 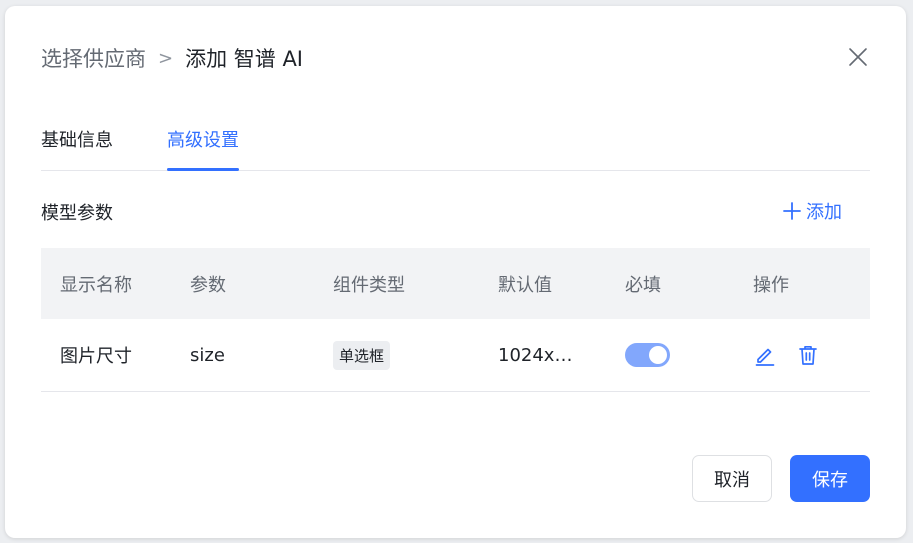 What do you see at coordinates (643, 285) in the screenshot?
I see `header-required: 必填` at bounding box center [643, 285].